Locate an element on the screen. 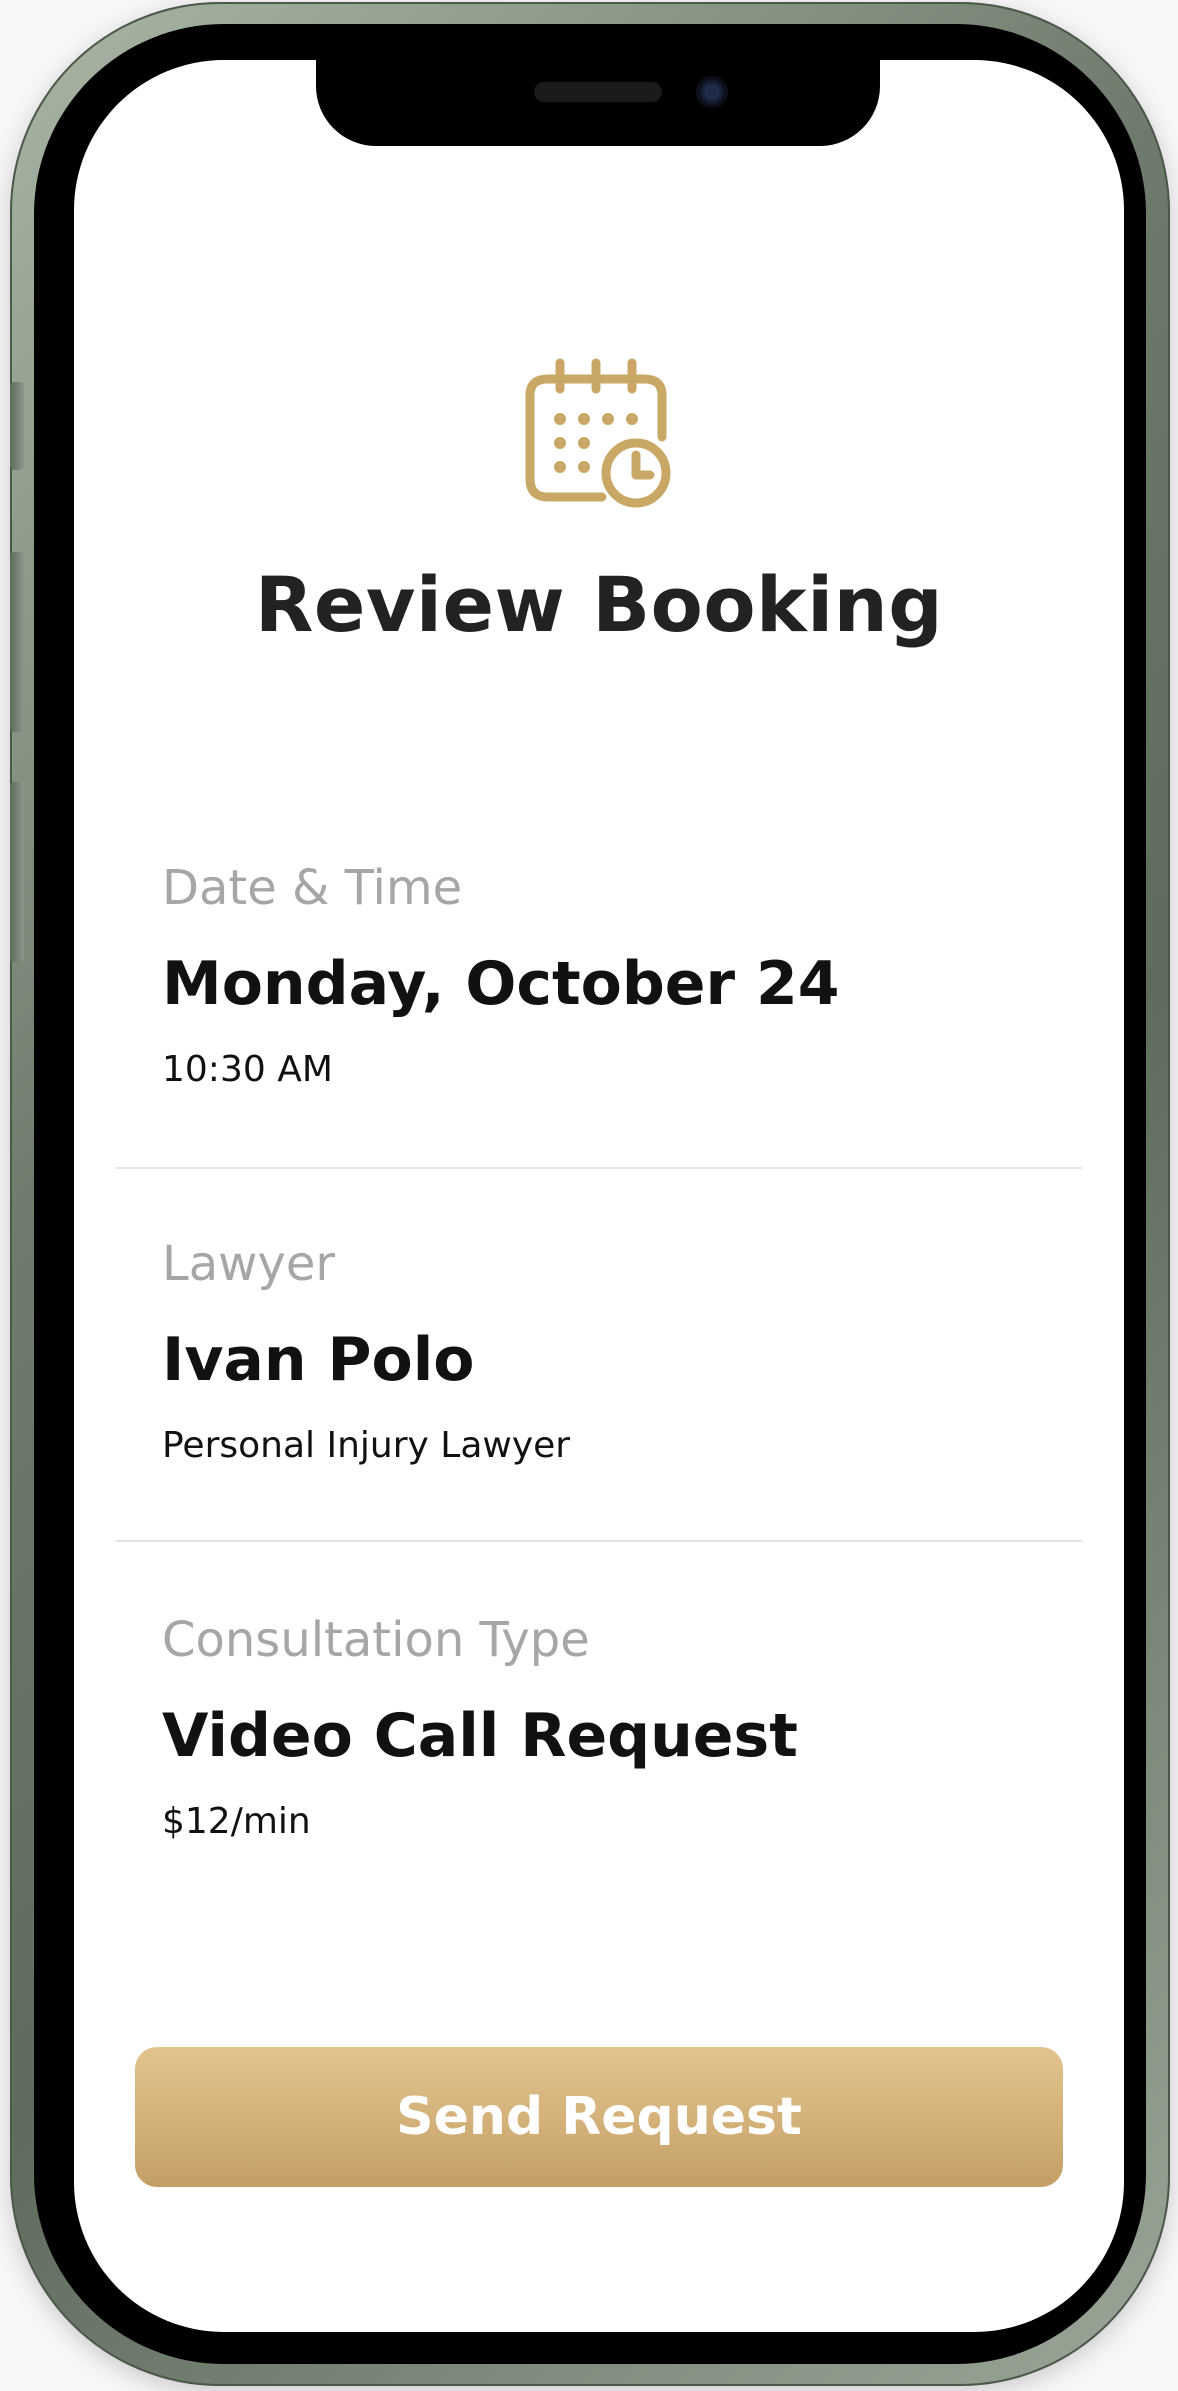 The height and width of the screenshot is (2391, 1178). page-title: Review Booking is located at coordinates (599, 604).